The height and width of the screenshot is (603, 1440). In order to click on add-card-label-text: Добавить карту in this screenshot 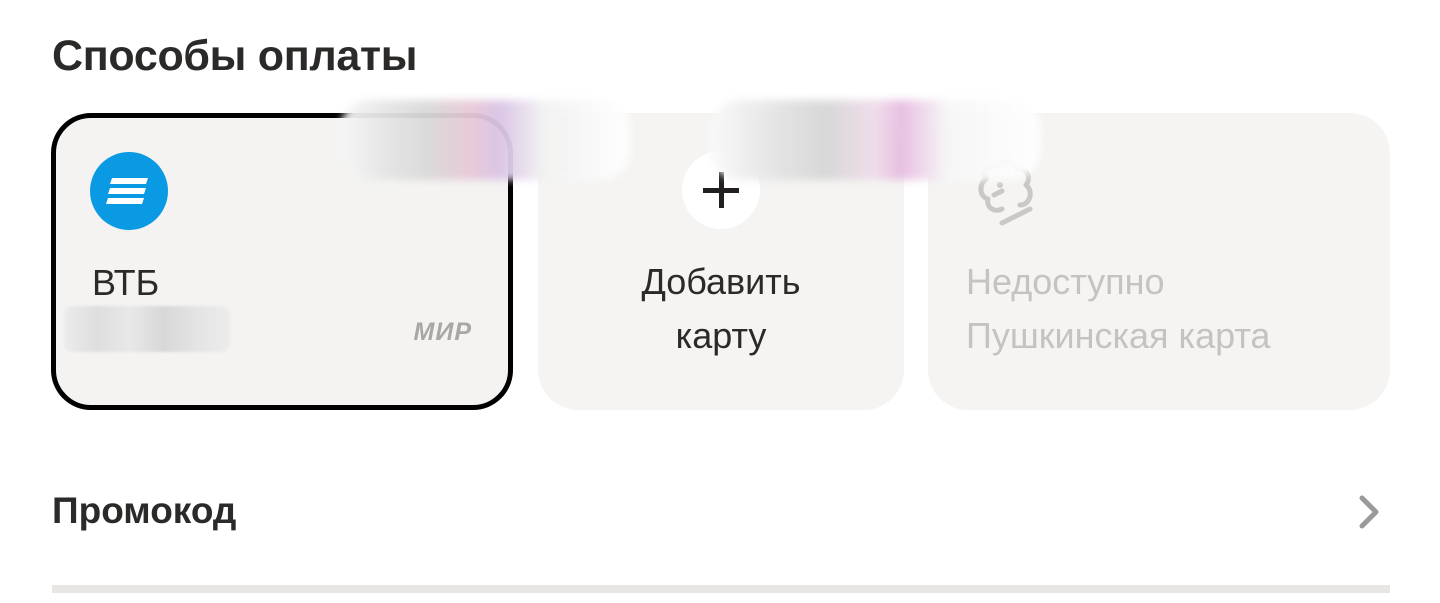, I will do `click(721, 308)`.